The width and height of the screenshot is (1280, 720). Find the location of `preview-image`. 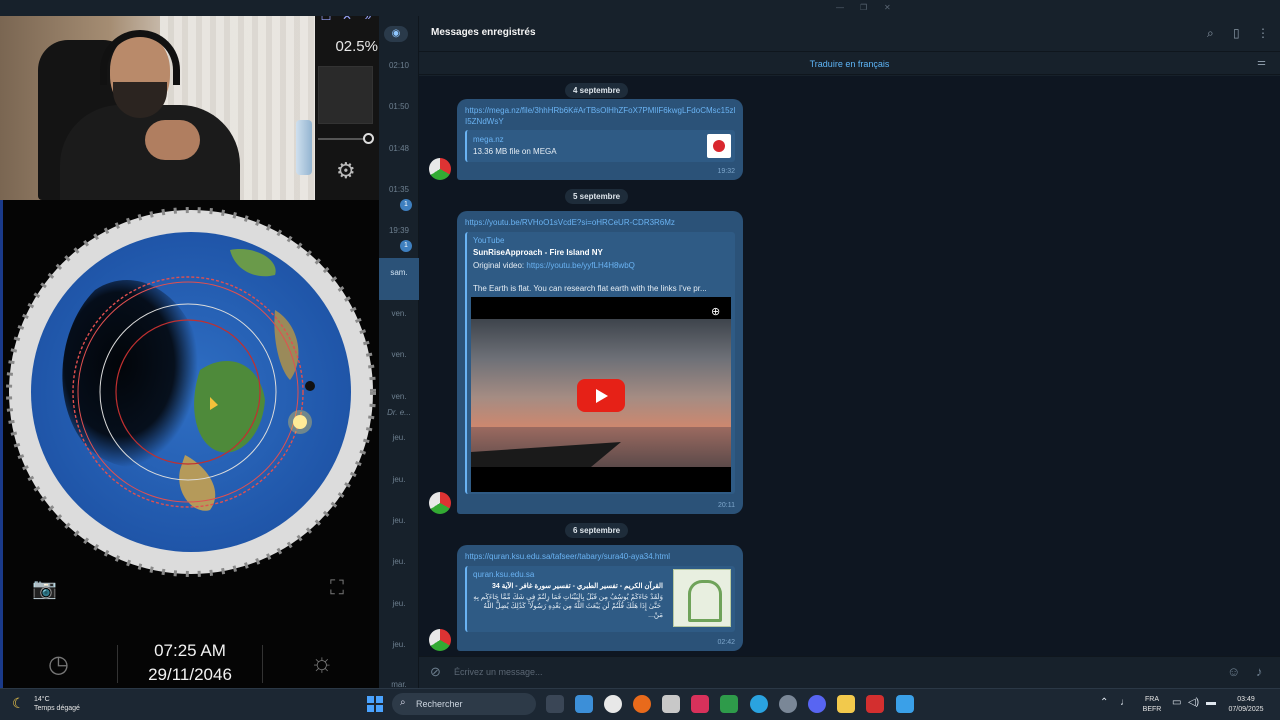

preview-image is located at coordinates (702, 598).